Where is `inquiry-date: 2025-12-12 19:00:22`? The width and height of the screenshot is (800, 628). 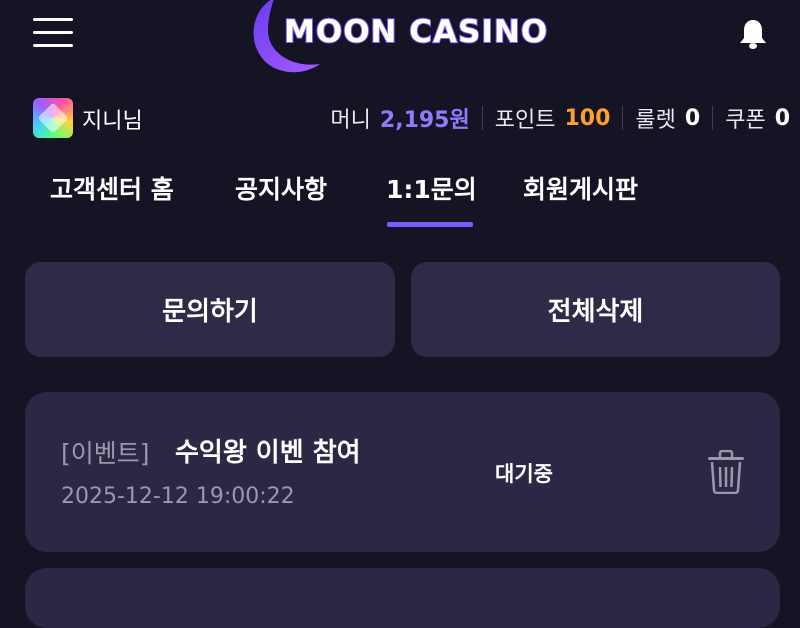 inquiry-date: 2025-12-12 19:00:22 is located at coordinates (178, 496).